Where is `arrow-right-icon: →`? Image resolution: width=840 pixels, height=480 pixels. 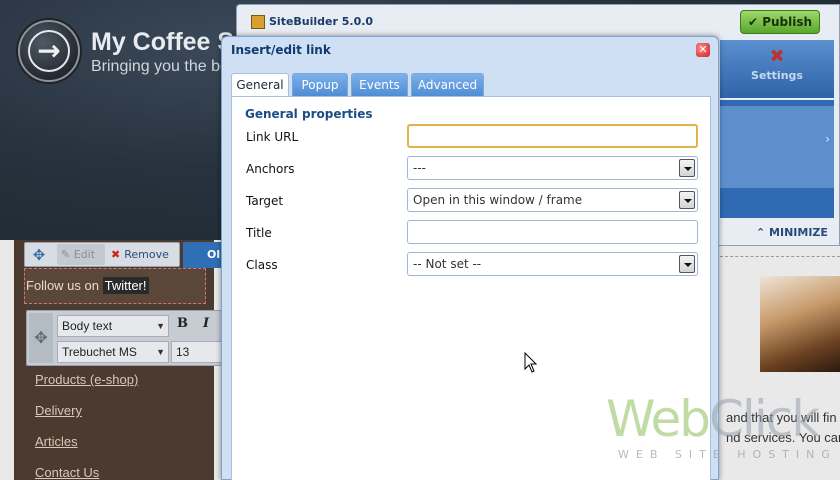 arrow-right-icon: → is located at coordinates (49, 50).